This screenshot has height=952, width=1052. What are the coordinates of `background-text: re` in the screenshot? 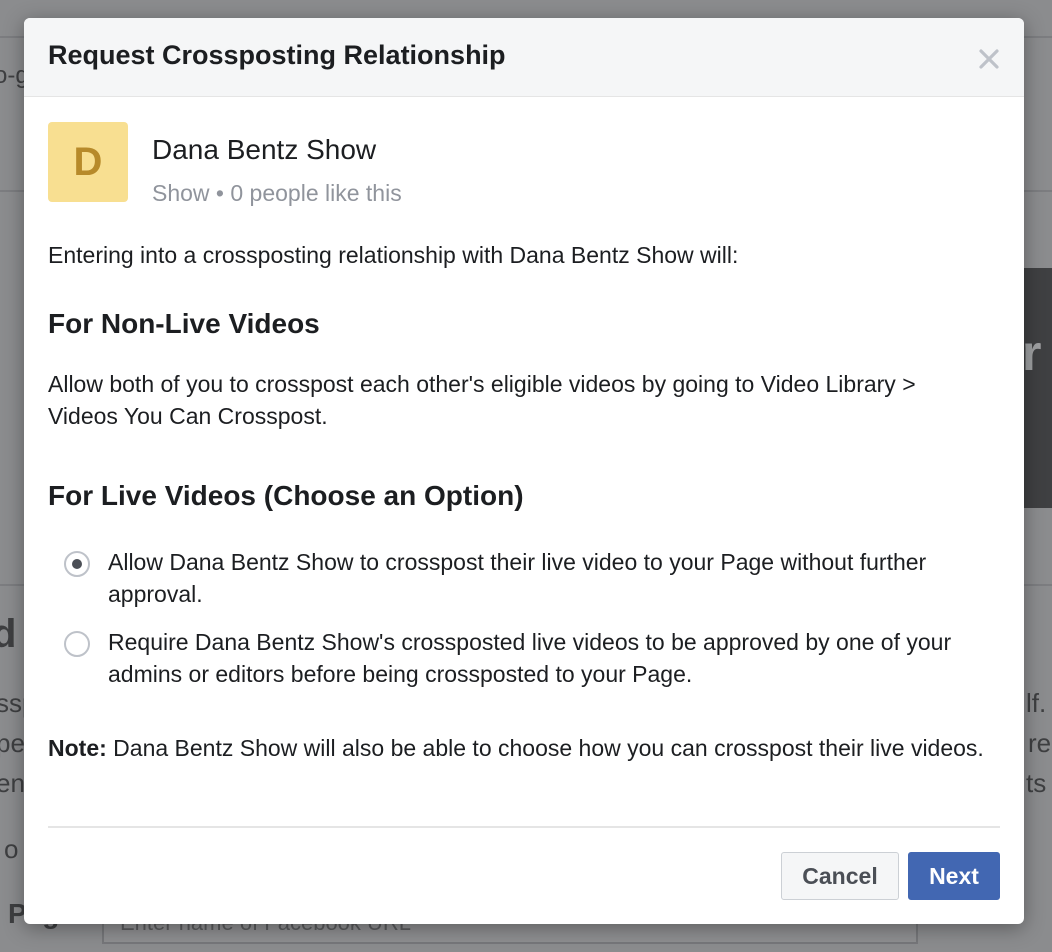 It's located at (1040, 743).